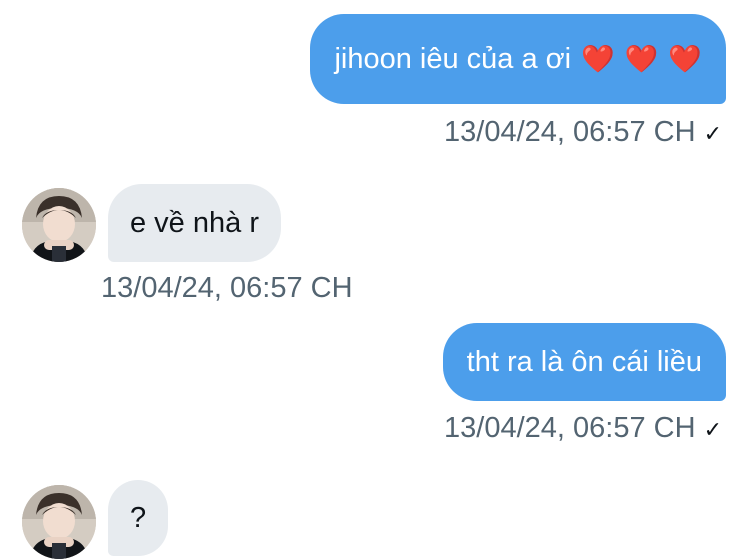 The width and height of the screenshot is (750, 559). I want to click on incoming-message-bubble: e về nhà r, so click(194, 223).